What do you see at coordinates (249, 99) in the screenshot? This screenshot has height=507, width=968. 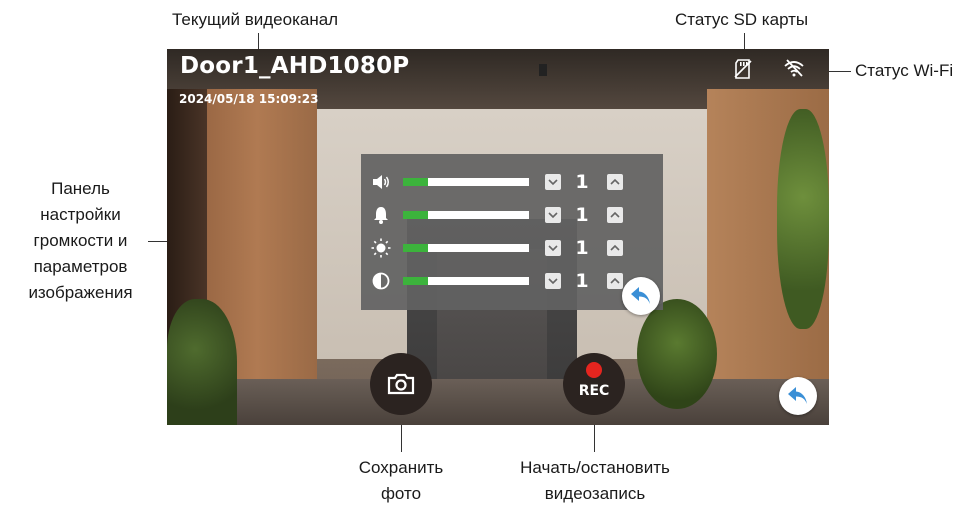 I see `timestamp: 2024/05/18 15:09:23` at bounding box center [249, 99].